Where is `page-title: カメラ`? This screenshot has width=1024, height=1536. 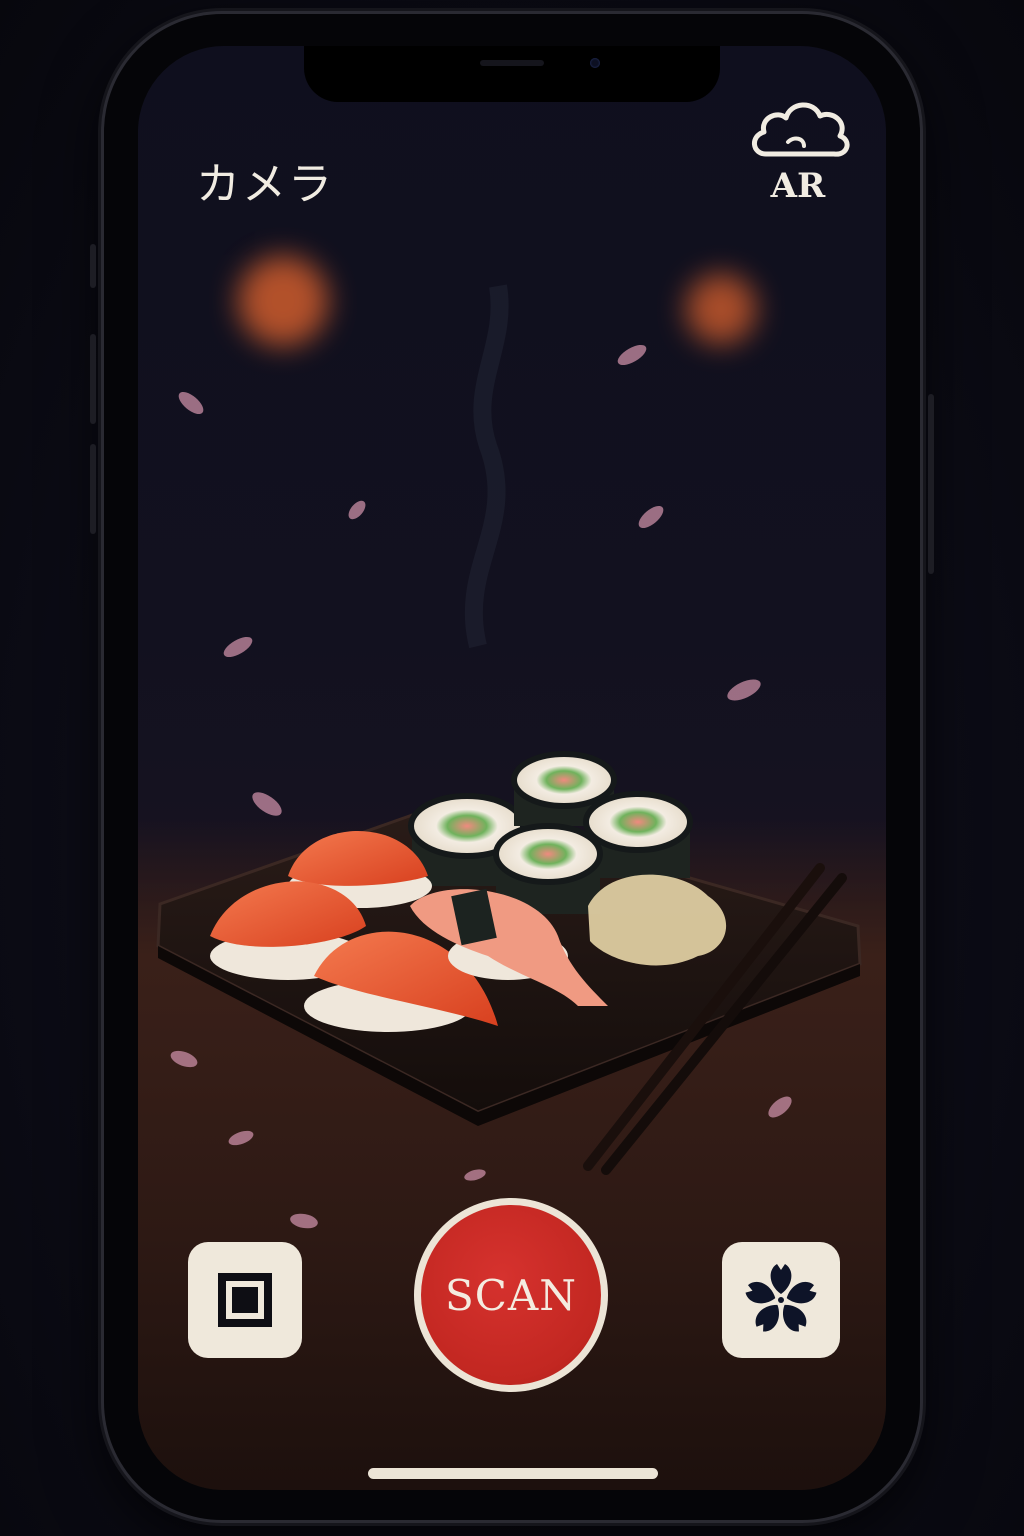
page-title: カメラ is located at coordinates (265, 184).